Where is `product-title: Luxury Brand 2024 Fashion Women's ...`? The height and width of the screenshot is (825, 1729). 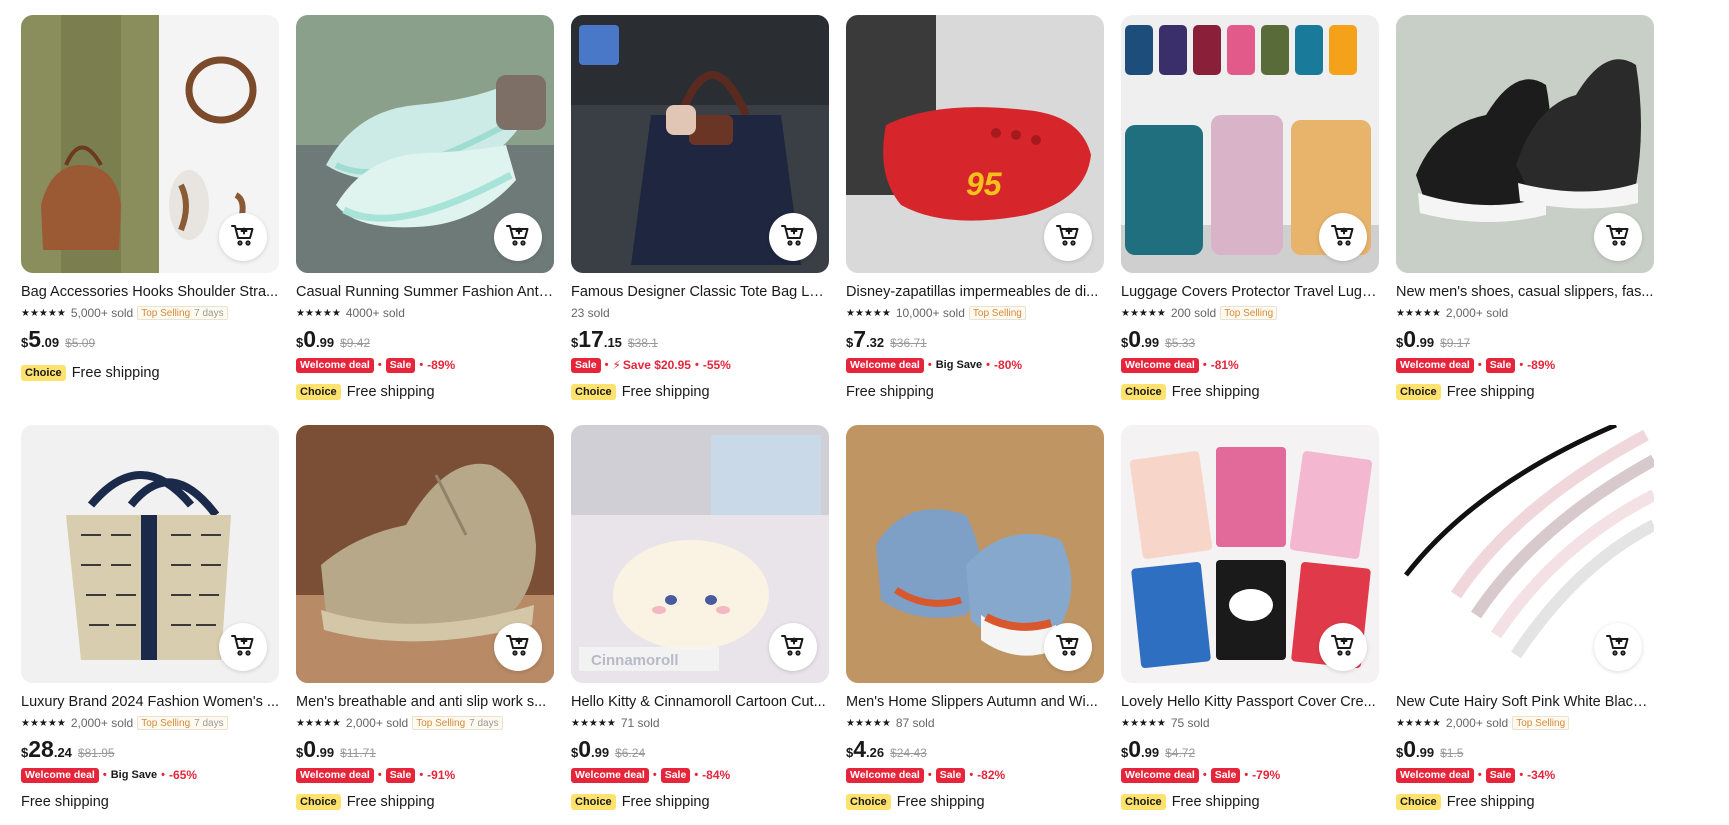 product-title: Luxury Brand 2024 Fashion Women's ... is located at coordinates (150, 702).